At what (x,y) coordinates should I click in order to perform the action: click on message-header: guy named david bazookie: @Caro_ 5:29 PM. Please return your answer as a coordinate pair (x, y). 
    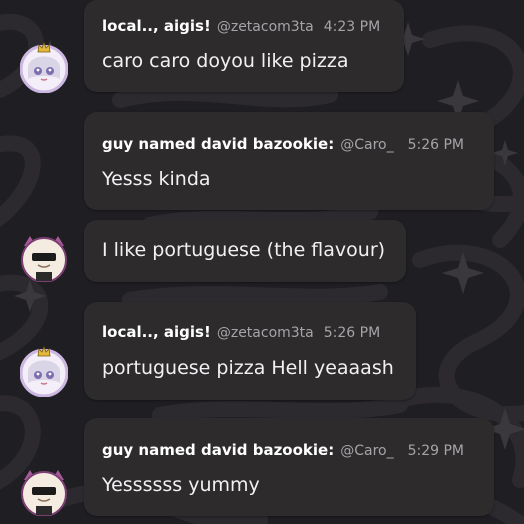
    Looking at the image, I should click on (283, 450).